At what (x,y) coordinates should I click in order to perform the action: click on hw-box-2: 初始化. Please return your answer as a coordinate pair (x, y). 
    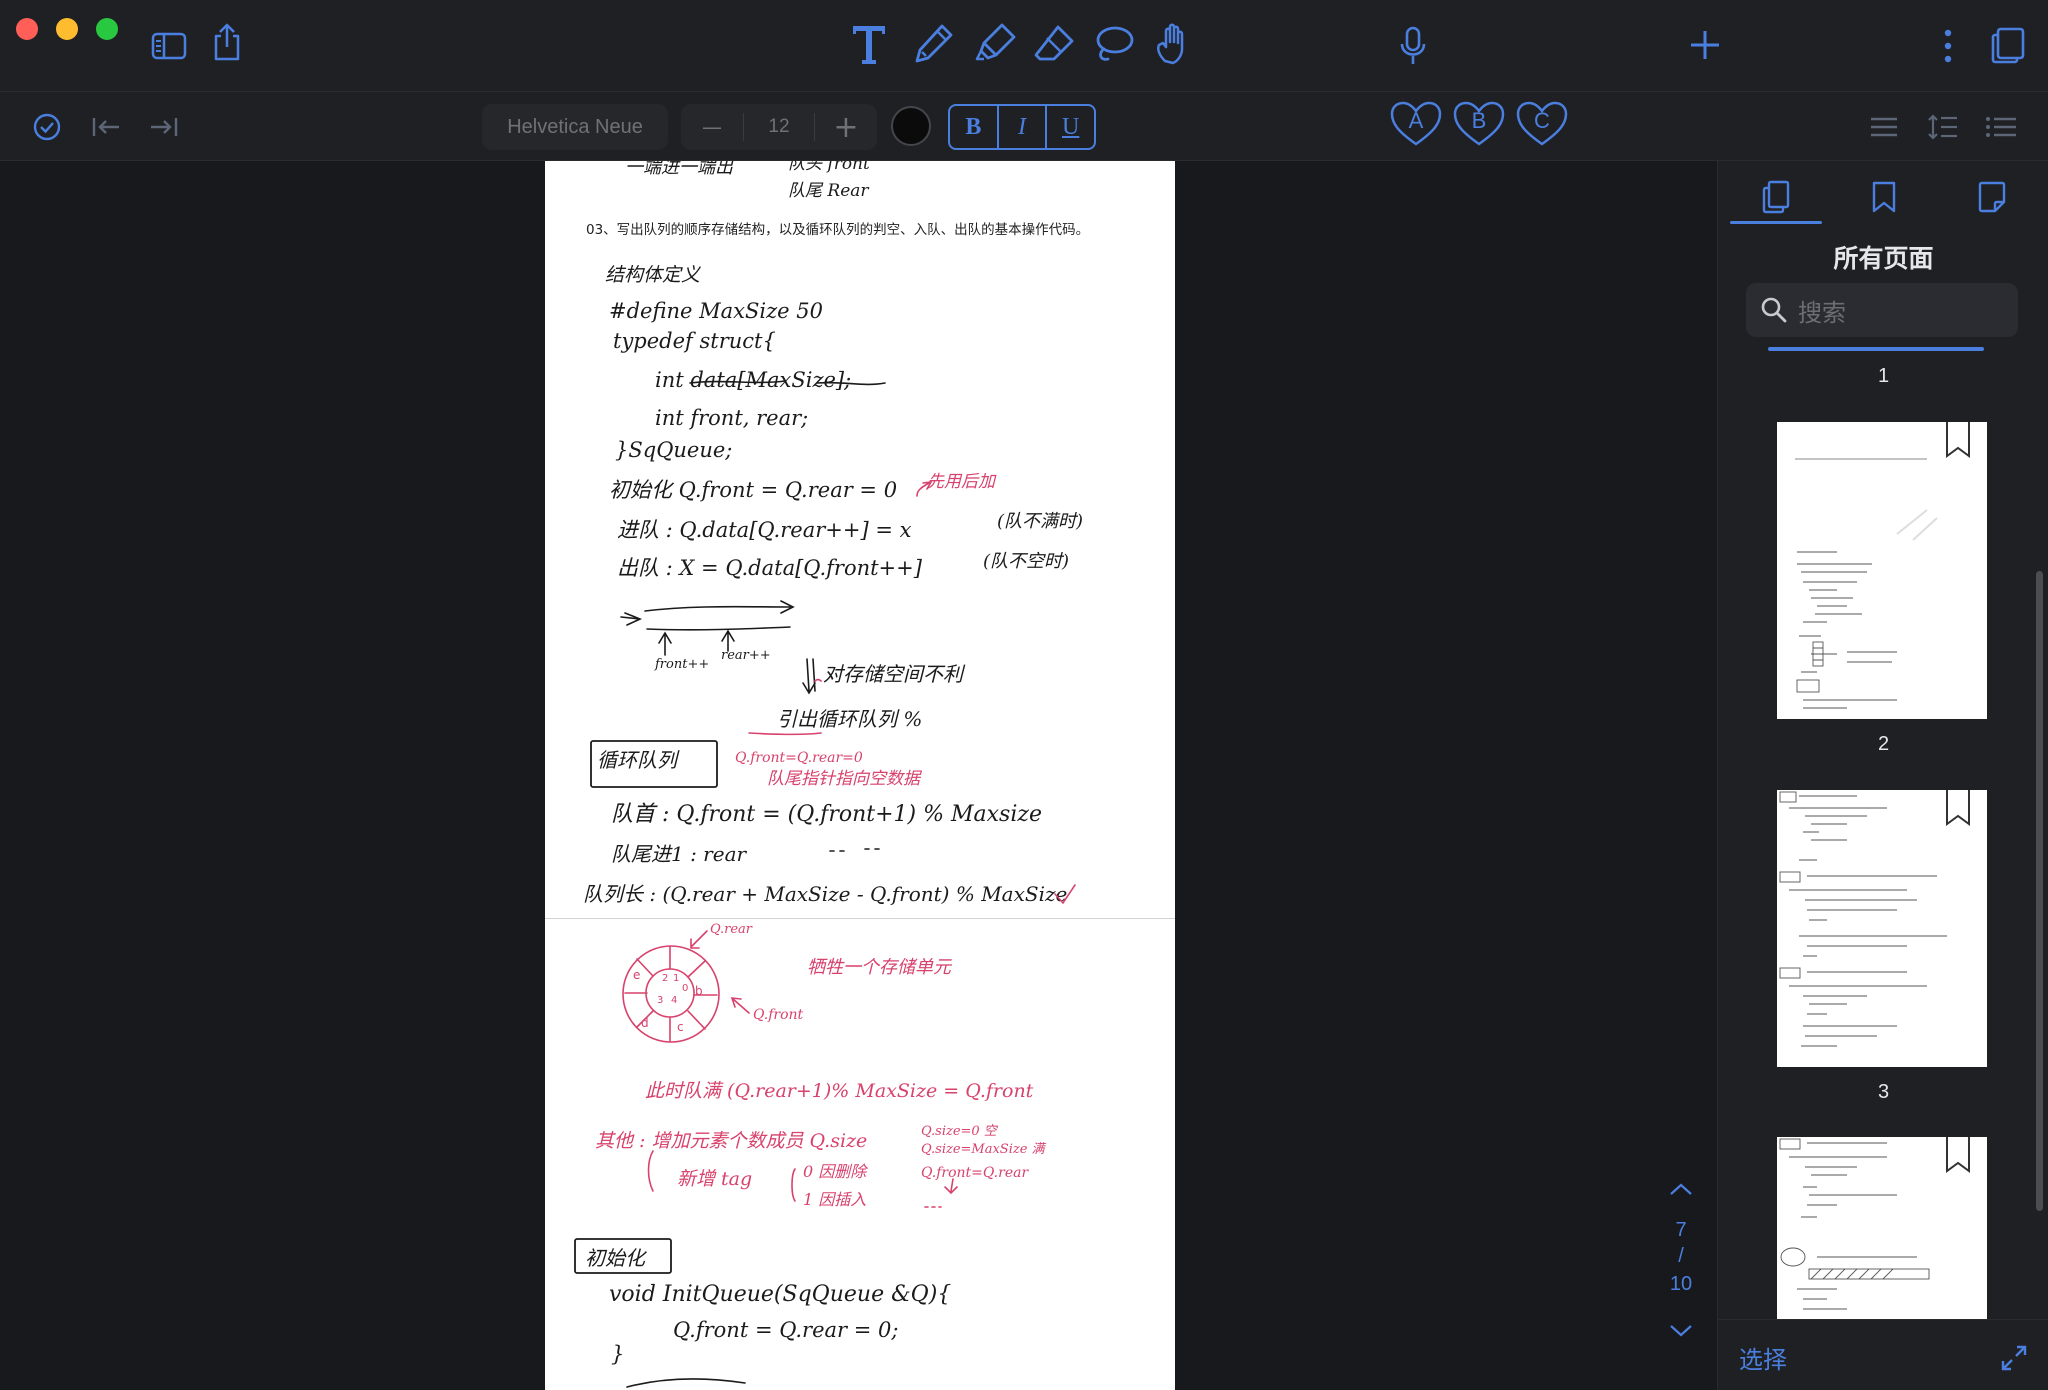
    Looking at the image, I should click on (616, 1258).